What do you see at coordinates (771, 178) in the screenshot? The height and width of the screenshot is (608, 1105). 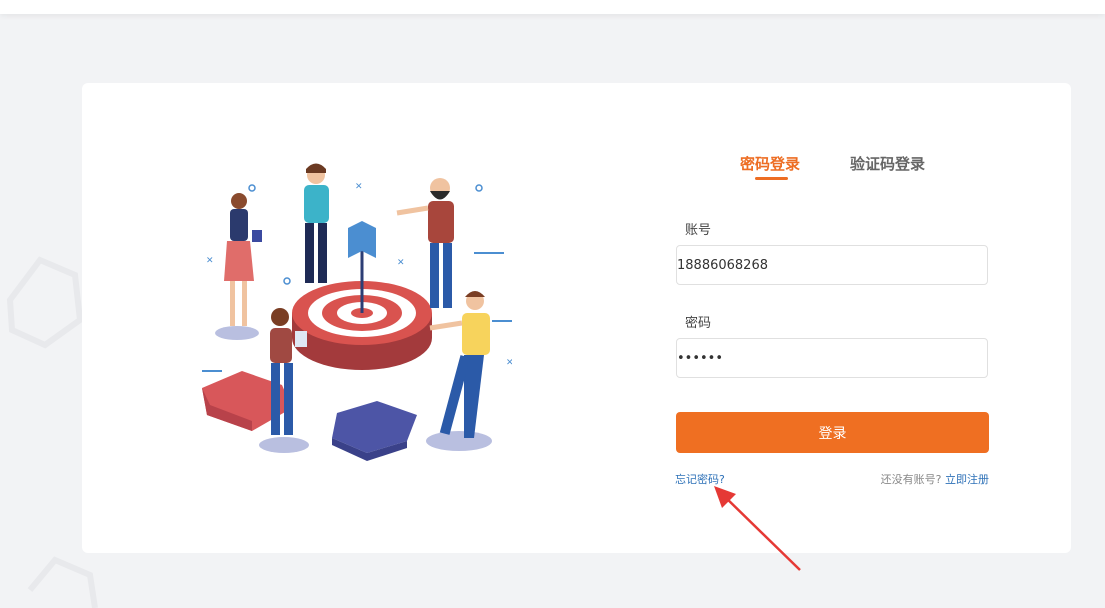 I see `active-tab-indicator` at bounding box center [771, 178].